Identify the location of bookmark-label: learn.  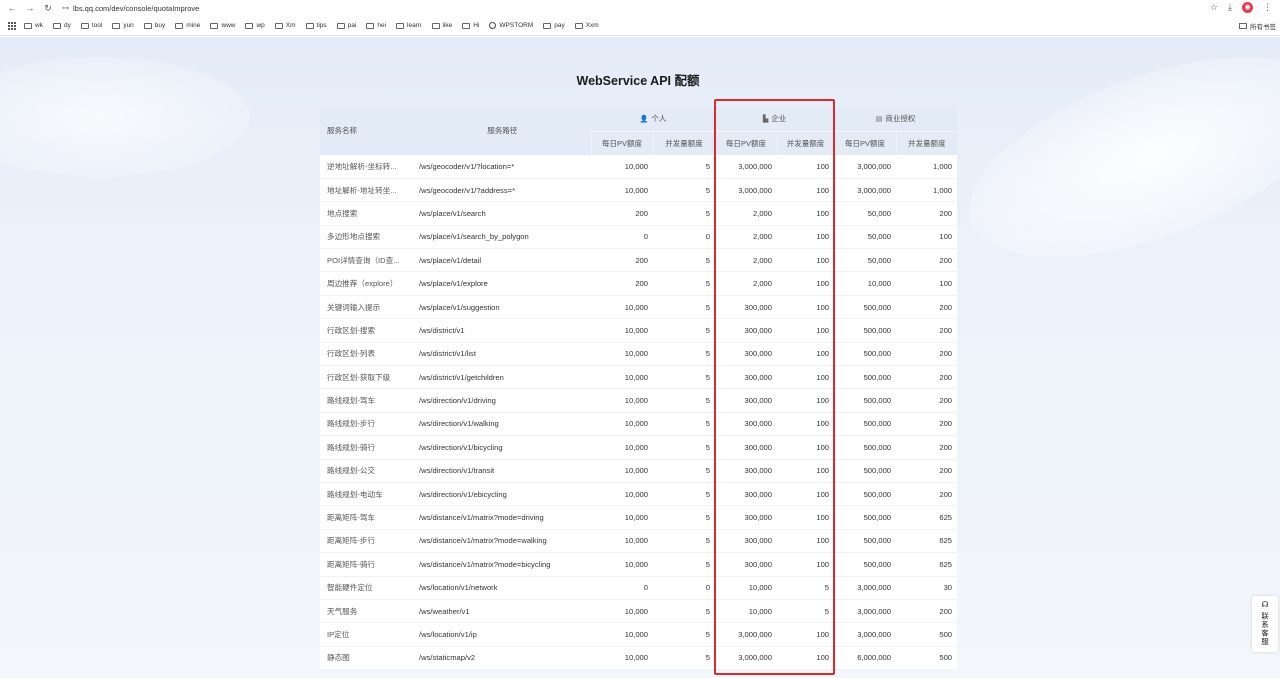
(414, 25).